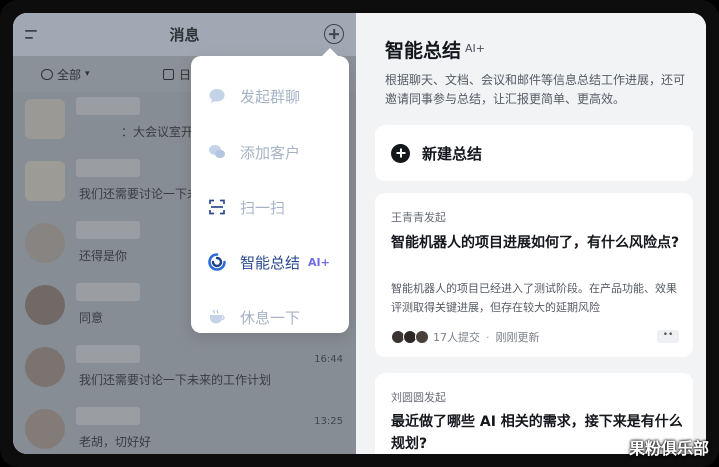 This screenshot has width=719, height=467. Describe the element at coordinates (418, 397) in the screenshot. I see `card-author: 刘圆圆发起` at that location.